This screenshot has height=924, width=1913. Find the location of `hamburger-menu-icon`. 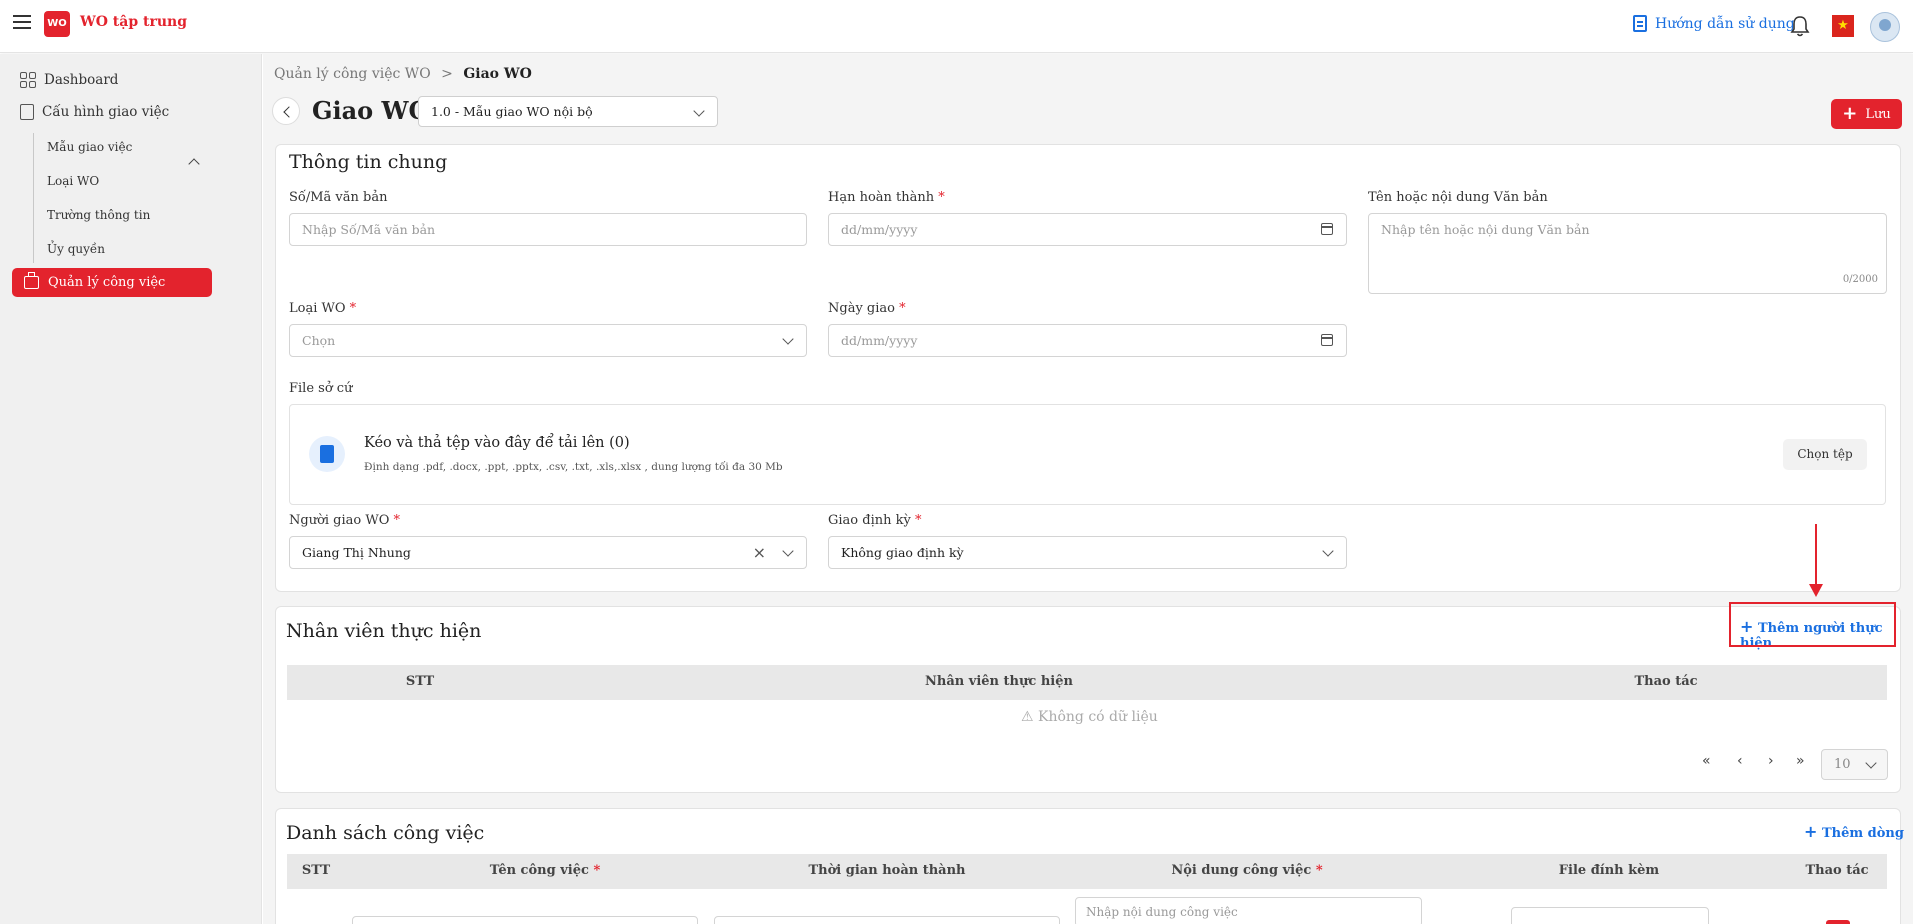

hamburger-menu-icon is located at coordinates (22, 22).